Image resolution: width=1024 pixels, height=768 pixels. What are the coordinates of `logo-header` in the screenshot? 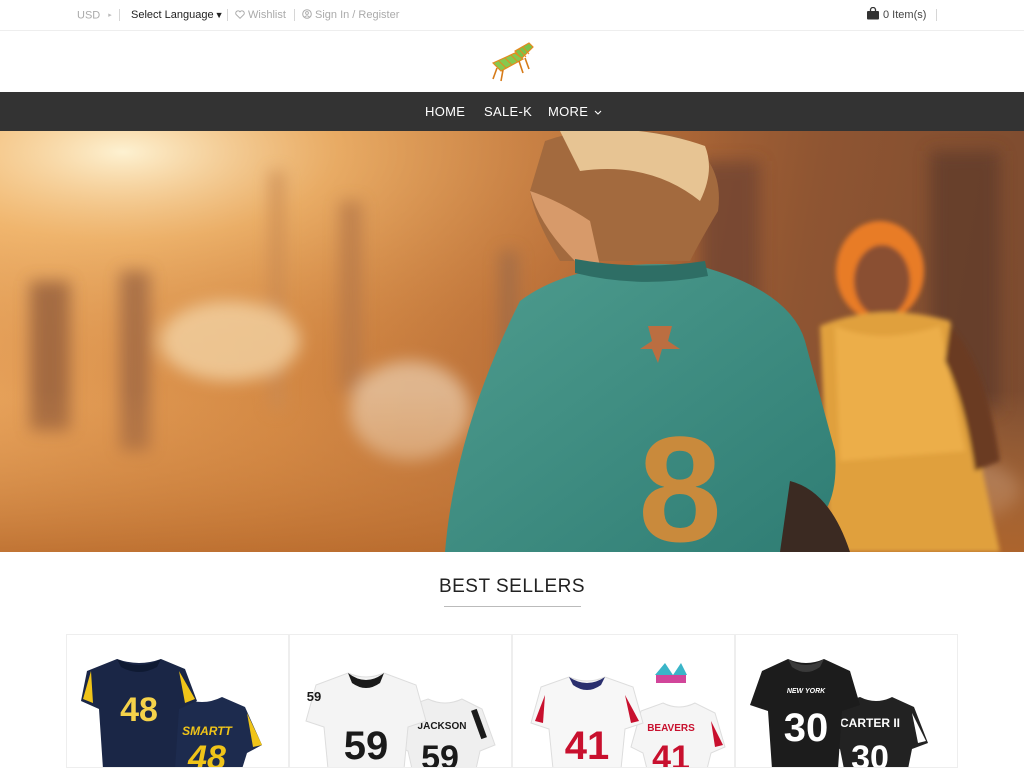 It's located at (512, 61).